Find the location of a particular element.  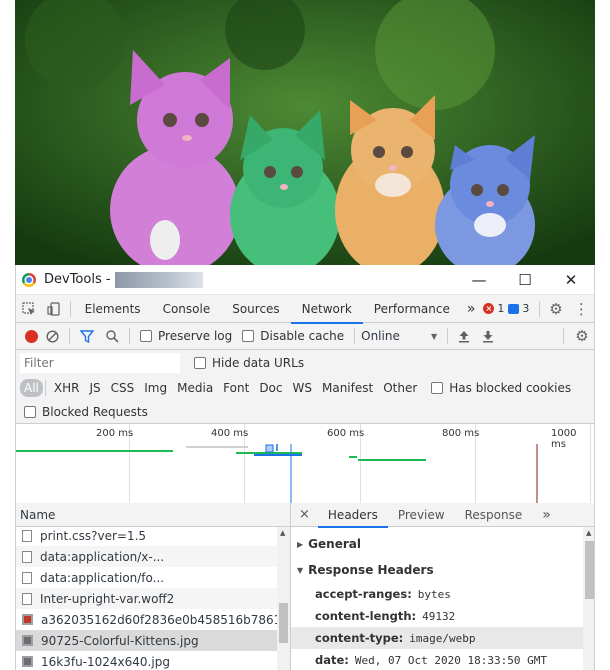

tab-elements: Elements is located at coordinates (113, 309).